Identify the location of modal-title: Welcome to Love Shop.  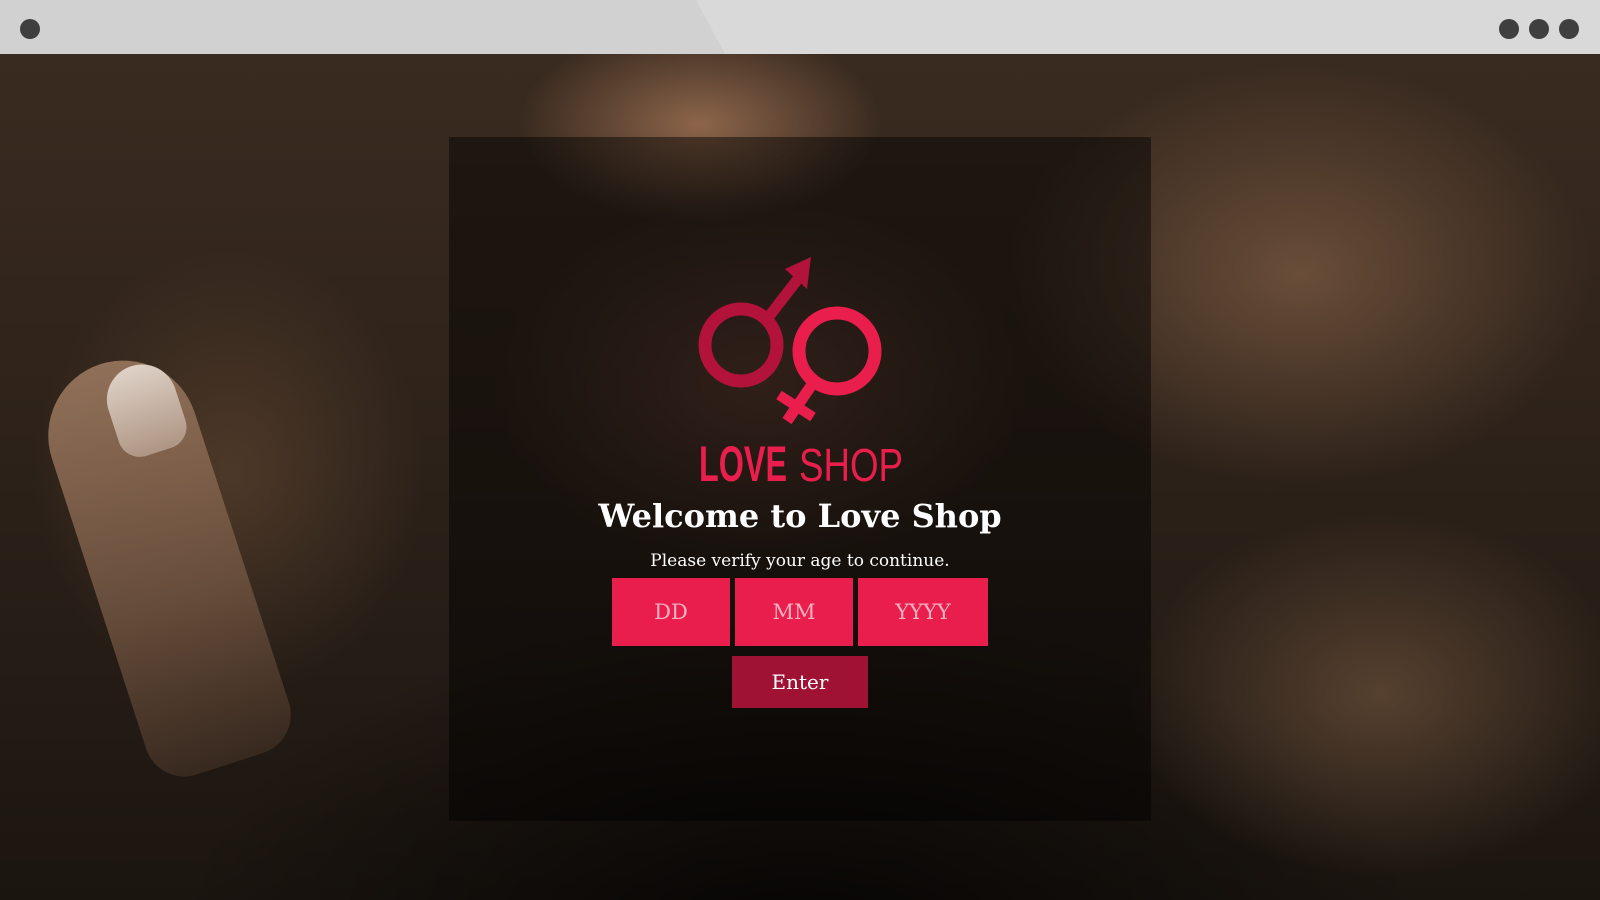
(800, 516).